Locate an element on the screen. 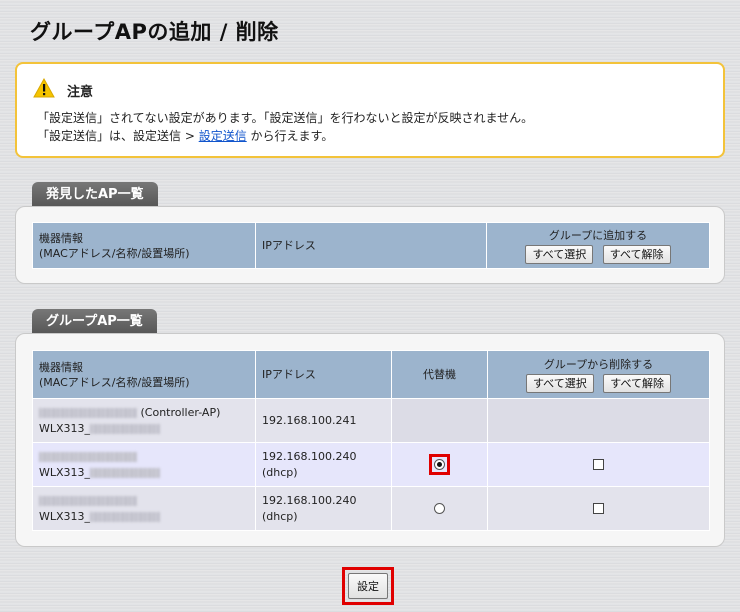 This screenshot has height=612, width=740. warning-icon is located at coordinates (44, 88).